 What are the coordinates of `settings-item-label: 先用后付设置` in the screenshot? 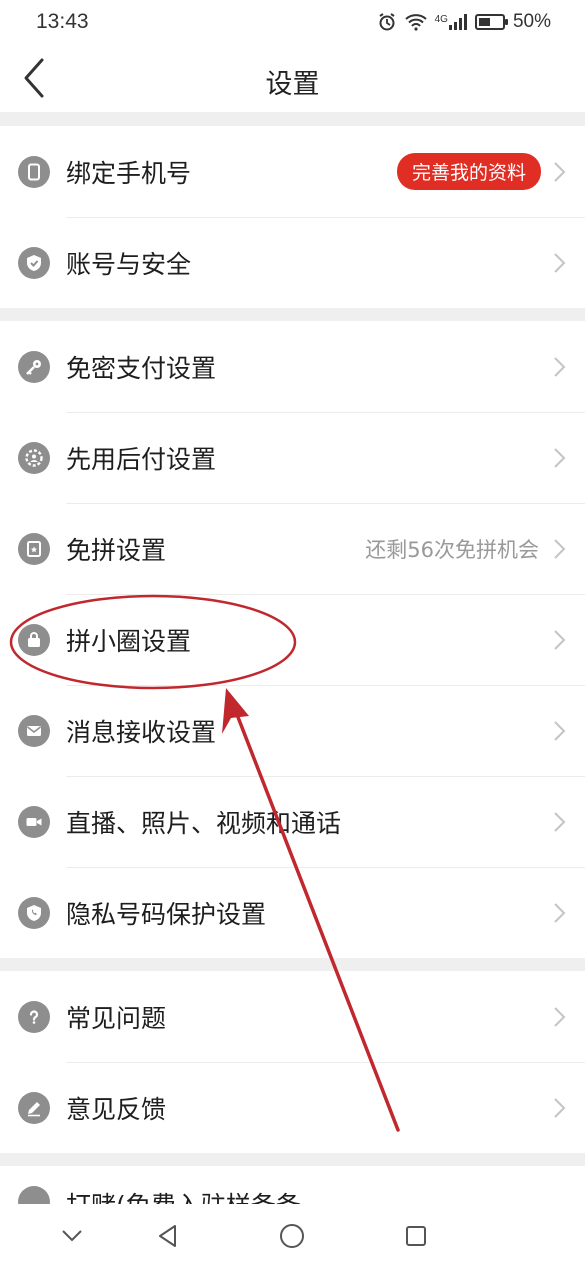 It's located at (141, 459).